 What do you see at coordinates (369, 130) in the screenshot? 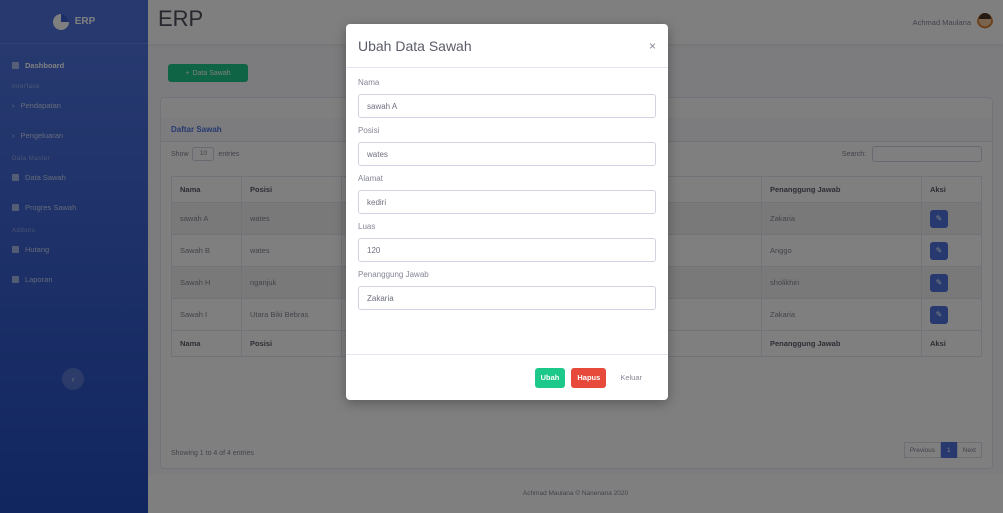
I see `posisi-label: Posisi` at bounding box center [369, 130].